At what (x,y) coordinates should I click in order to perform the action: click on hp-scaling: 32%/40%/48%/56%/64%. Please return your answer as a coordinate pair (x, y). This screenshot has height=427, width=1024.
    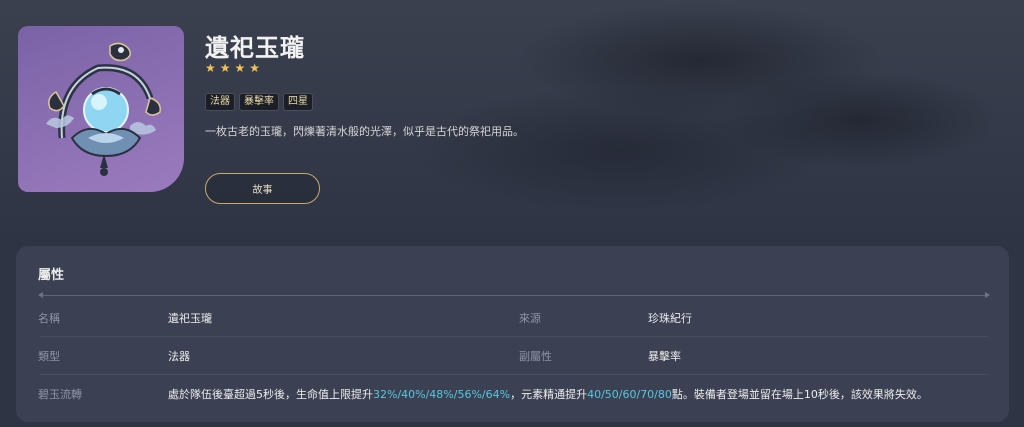
    Looking at the image, I should click on (442, 394).